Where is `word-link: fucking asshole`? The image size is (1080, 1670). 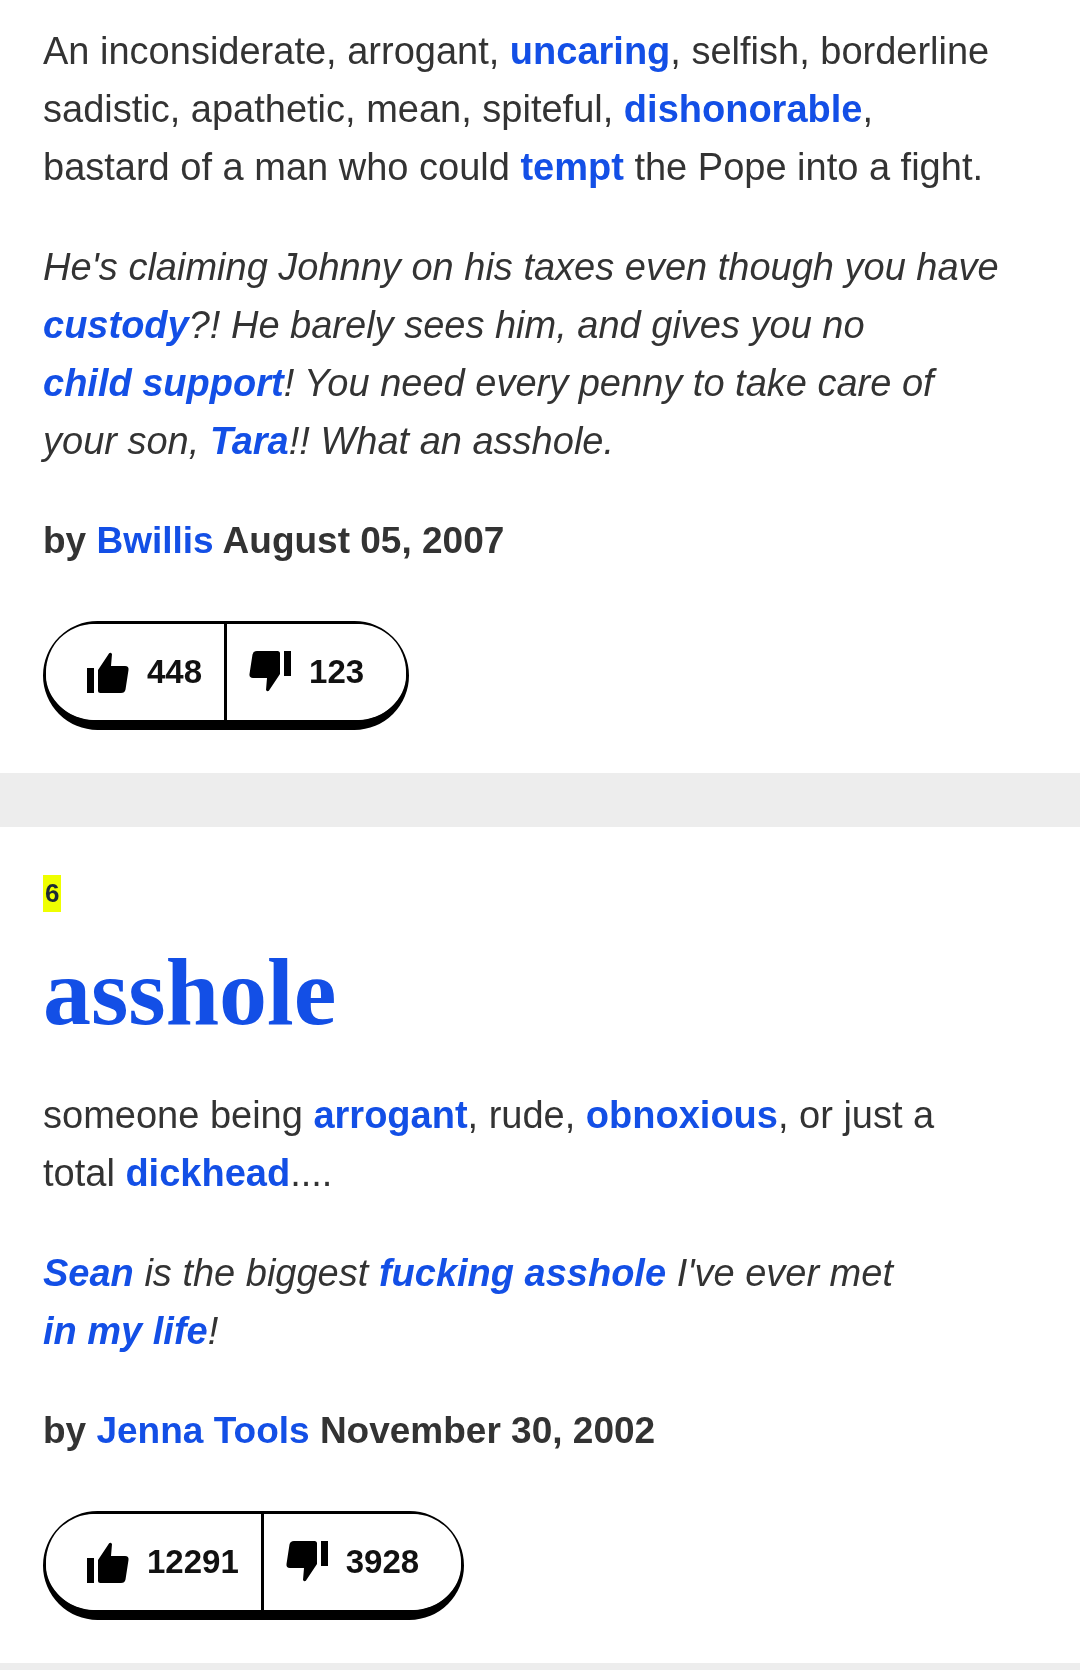
word-link: fucking asshole is located at coordinates (522, 1273).